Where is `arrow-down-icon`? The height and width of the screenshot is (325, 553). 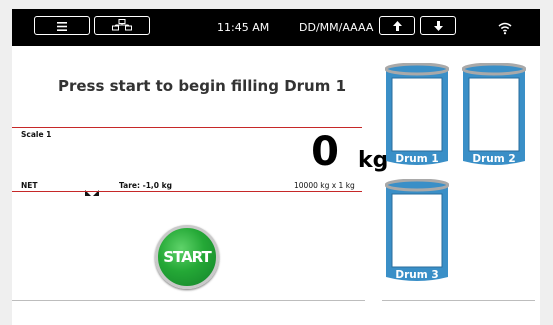 arrow-down-icon is located at coordinates (438, 25).